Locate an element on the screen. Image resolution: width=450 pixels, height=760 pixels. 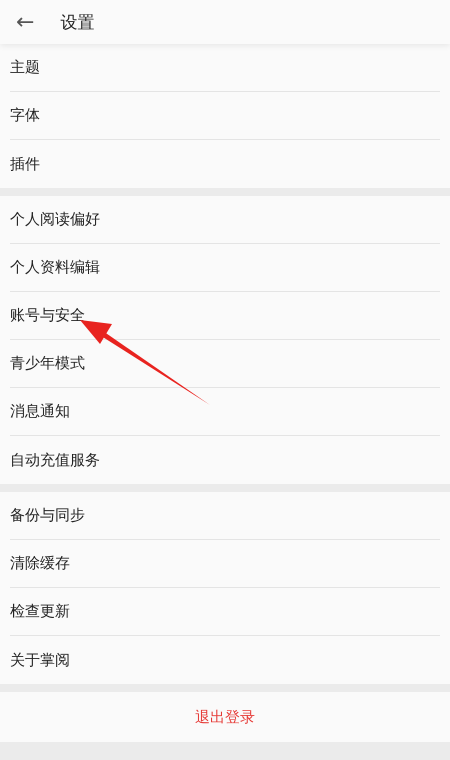
settings-item: 主题 is located at coordinates (25, 67).